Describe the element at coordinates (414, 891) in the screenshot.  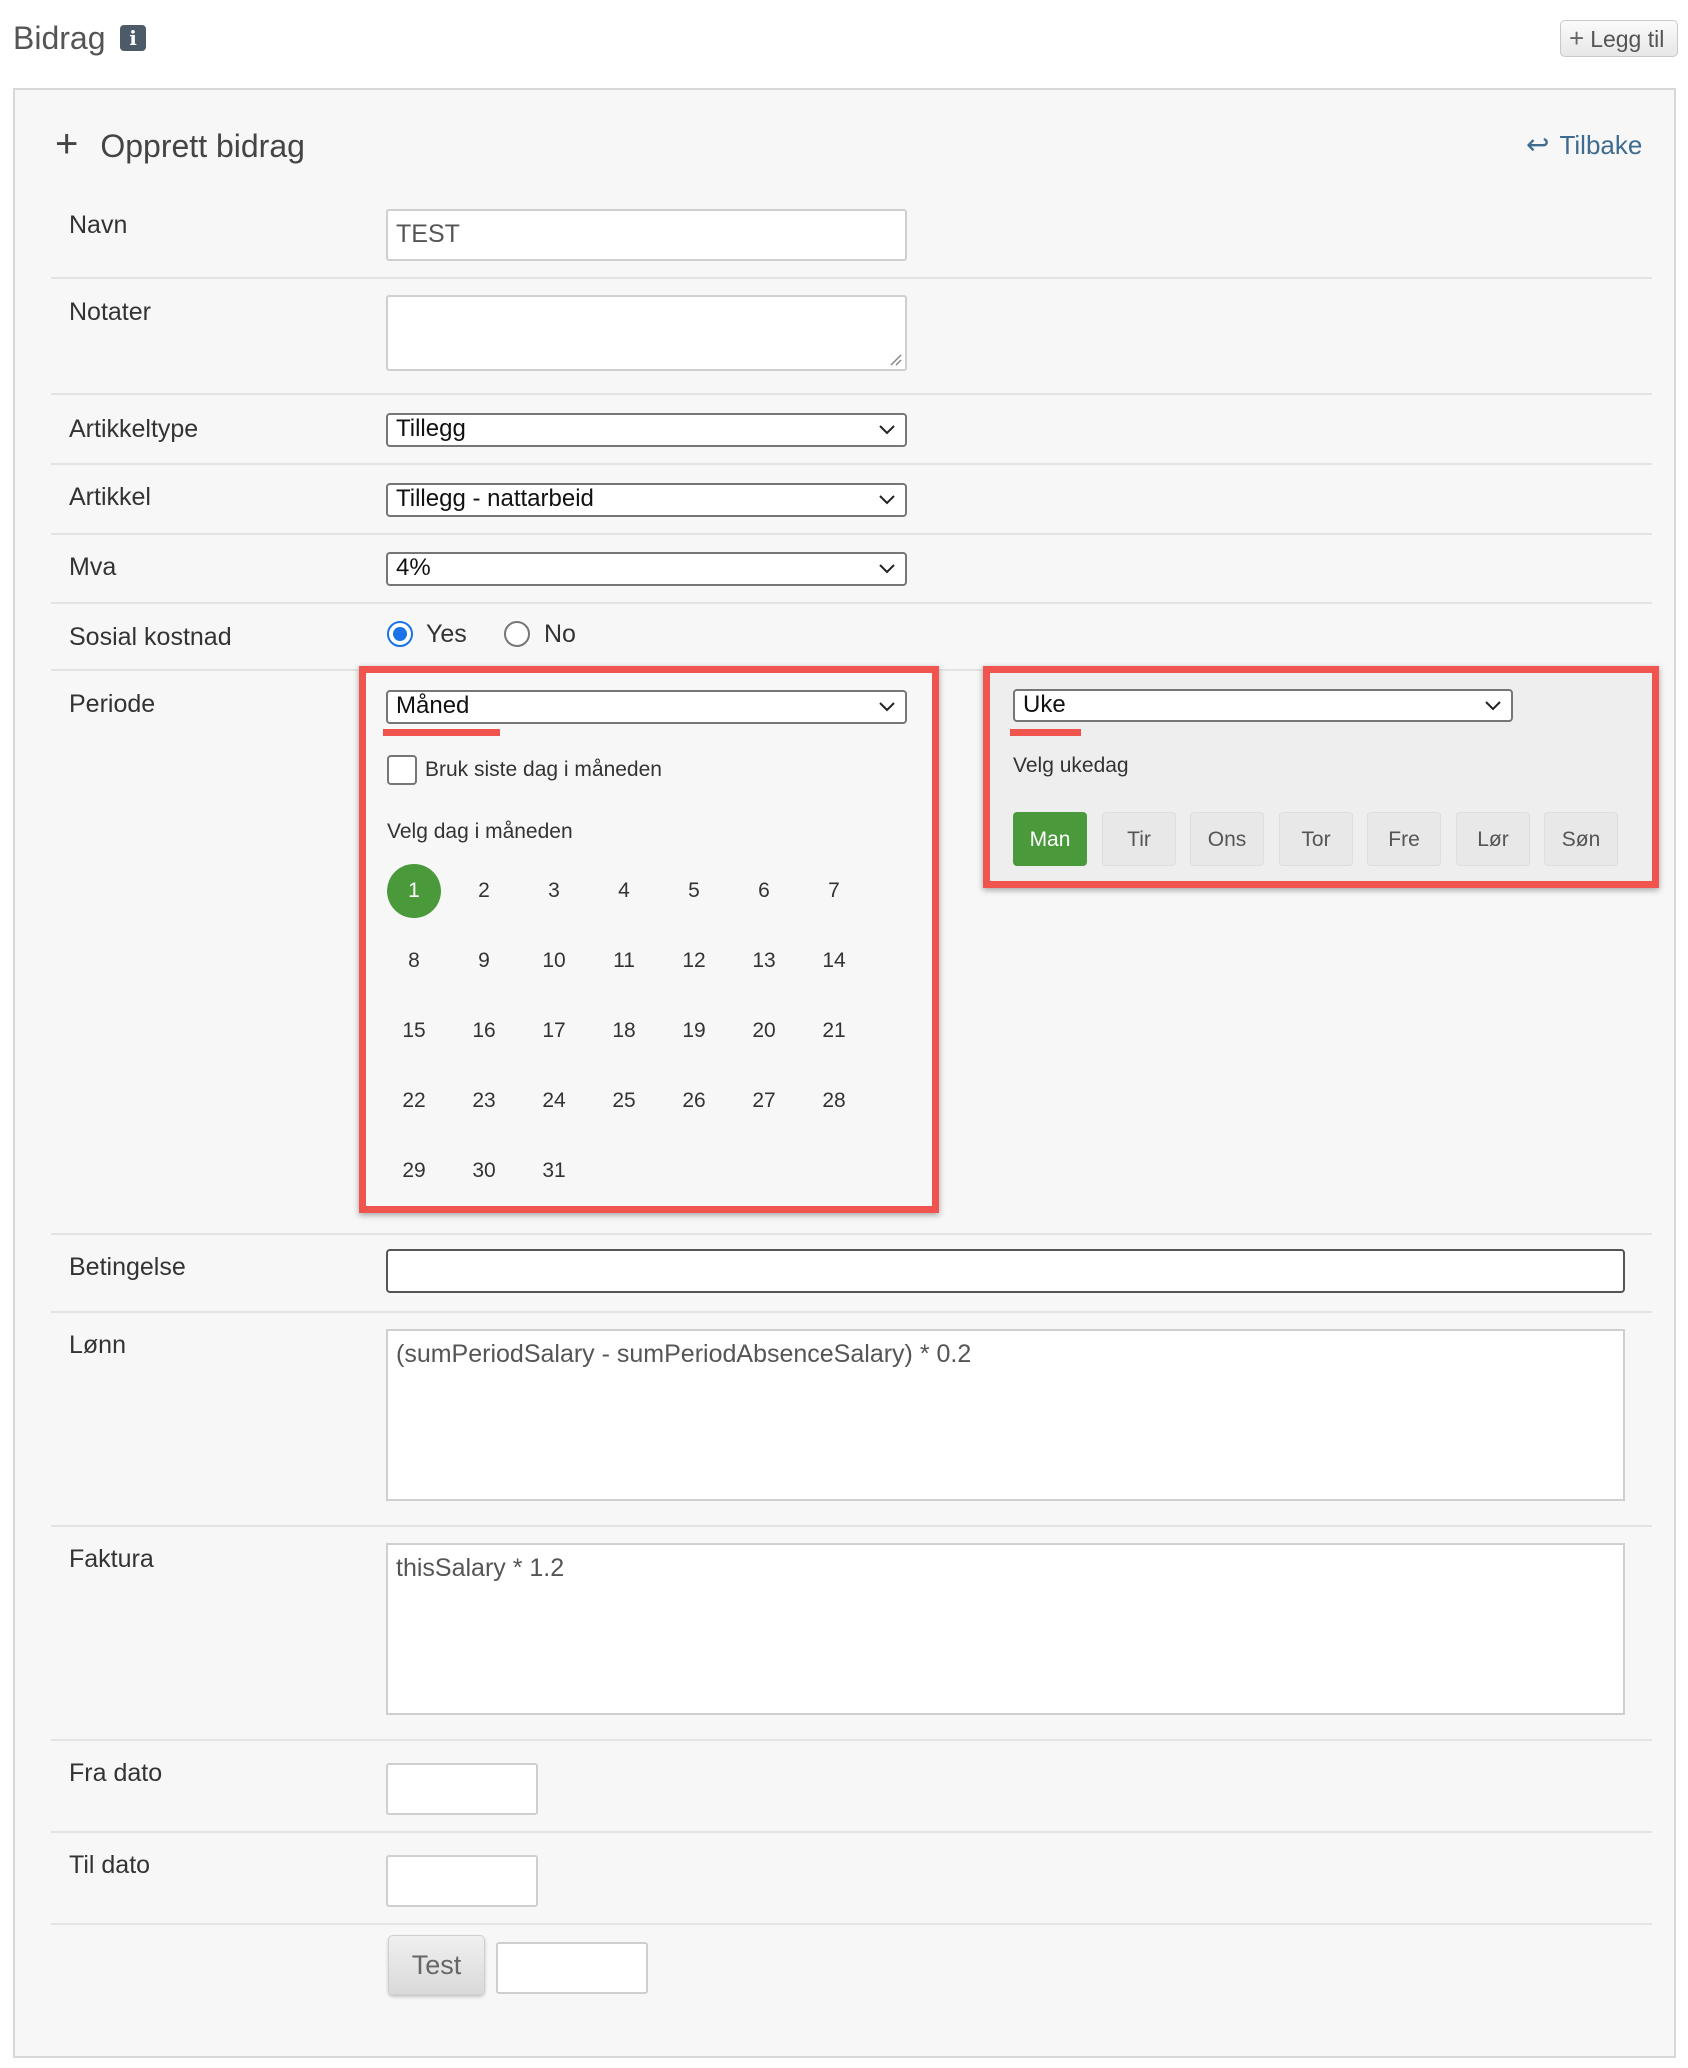
I see `day-option: 1` at that location.